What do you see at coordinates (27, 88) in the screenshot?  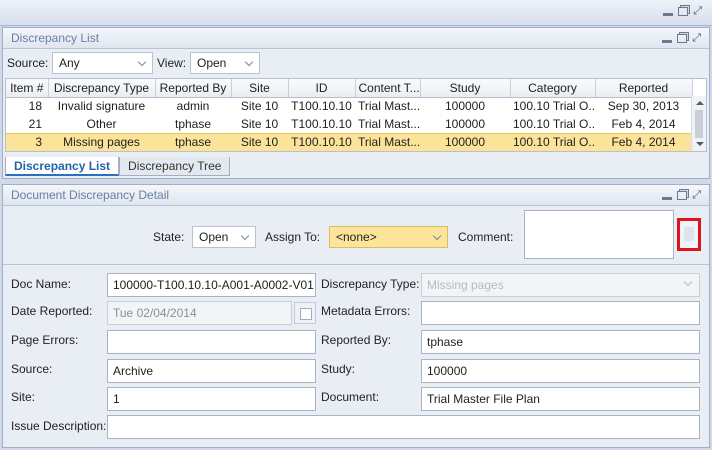 I see `column-header: Item #` at bounding box center [27, 88].